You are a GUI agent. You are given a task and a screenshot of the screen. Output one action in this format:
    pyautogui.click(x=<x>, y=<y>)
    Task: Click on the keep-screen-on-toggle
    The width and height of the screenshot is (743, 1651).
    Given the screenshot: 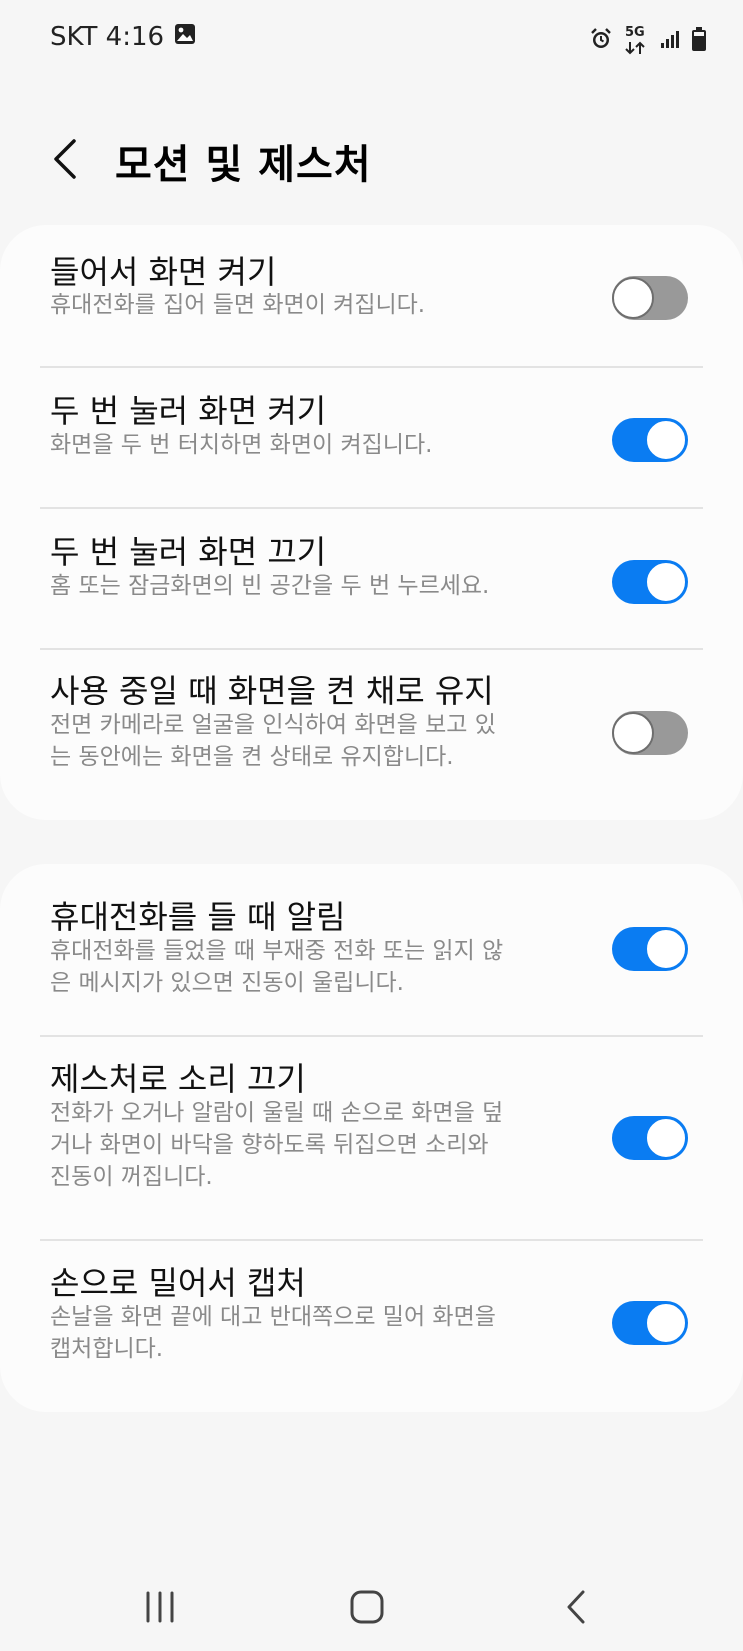 What is the action you would take?
    pyautogui.click(x=650, y=733)
    